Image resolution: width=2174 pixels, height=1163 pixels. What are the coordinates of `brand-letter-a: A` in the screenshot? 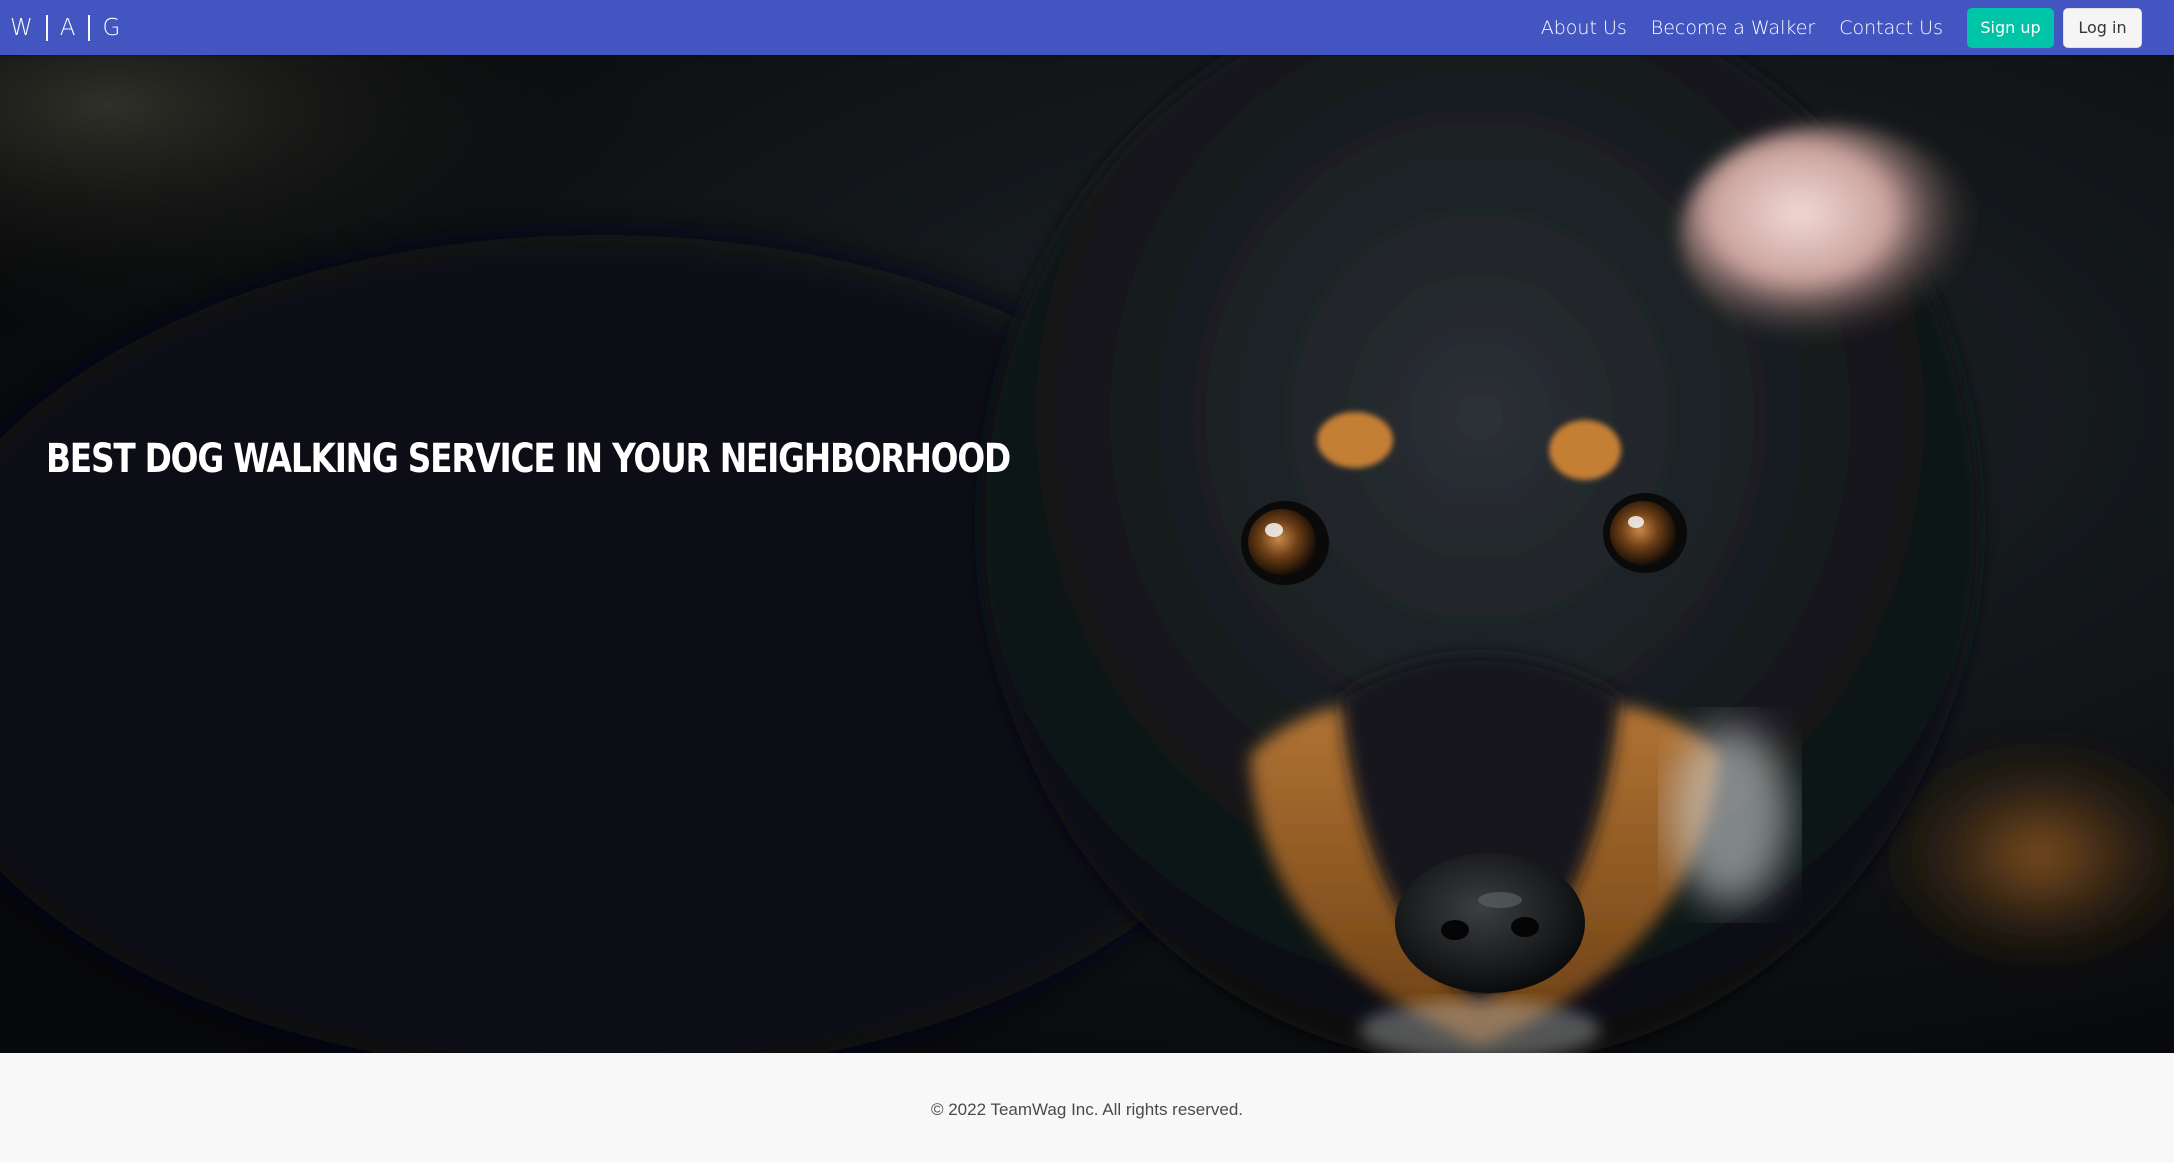 It's located at (68, 27).